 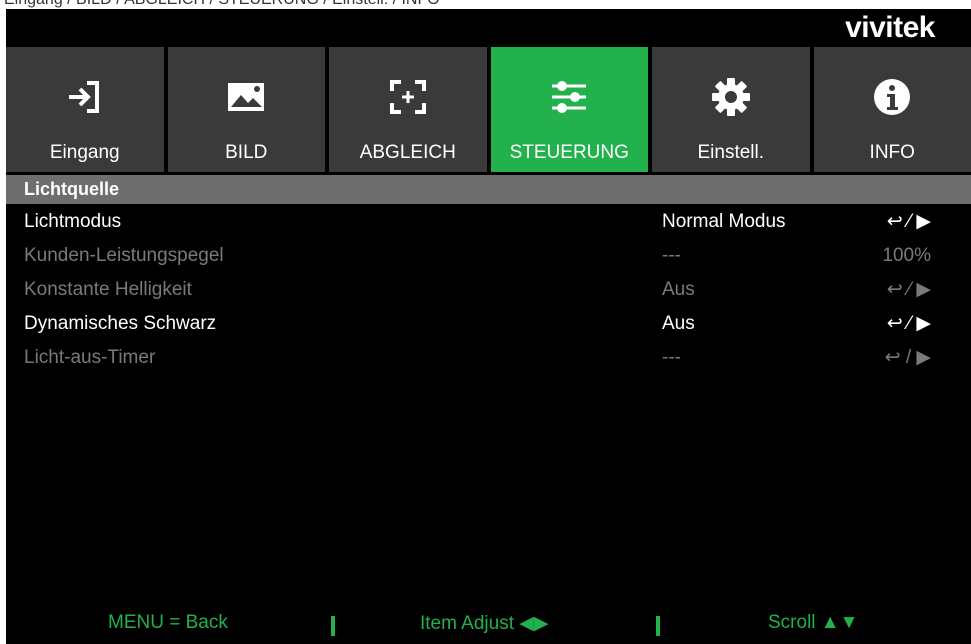 I want to click on footer-hints: MENU = Back Item Adjust ◀▶ Scroll ▲▼, so click(x=488, y=625).